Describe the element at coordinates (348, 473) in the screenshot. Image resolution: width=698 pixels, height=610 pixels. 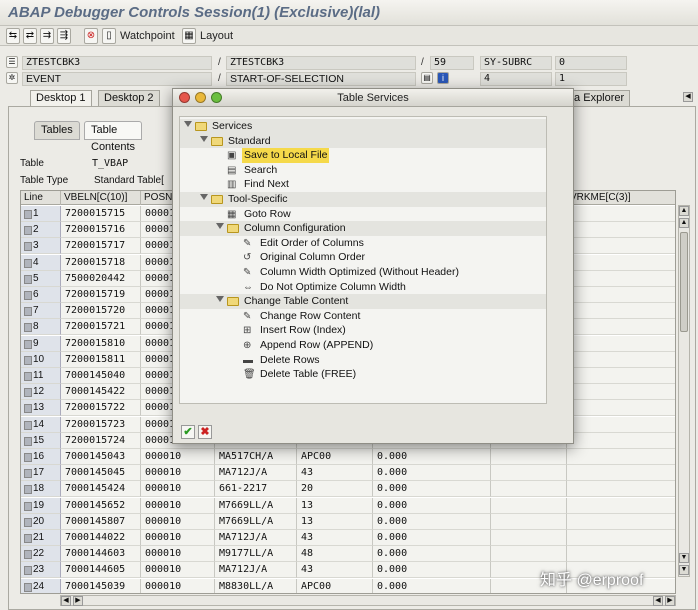
I see `table-row: 17 7000145045 000010 MA712J/A 43 0.000` at that location.